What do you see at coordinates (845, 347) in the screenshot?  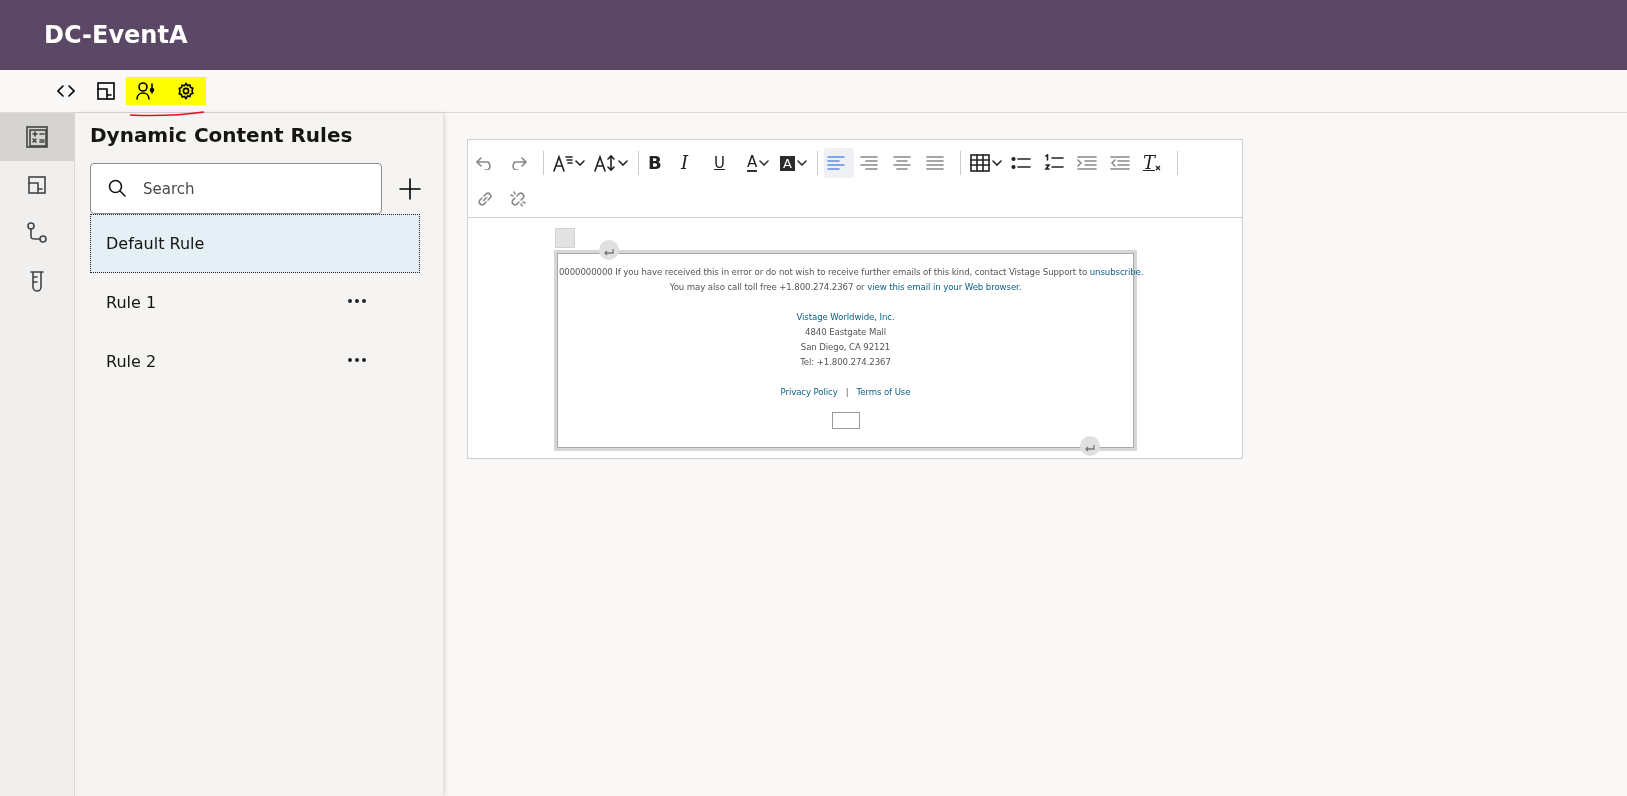 I see `address-line: San Diego, CA 92121` at bounding box center [845, 347].